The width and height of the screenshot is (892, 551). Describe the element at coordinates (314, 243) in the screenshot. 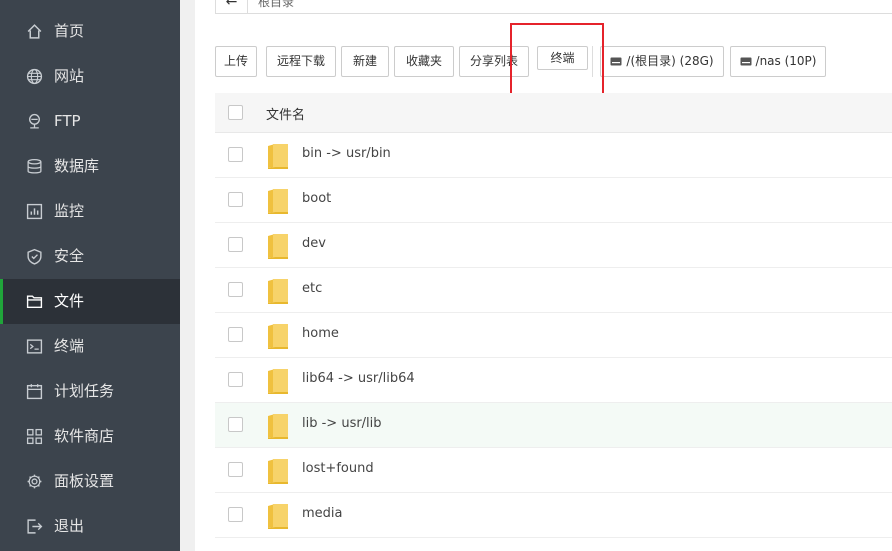

I see `file-name: dev` at that location.